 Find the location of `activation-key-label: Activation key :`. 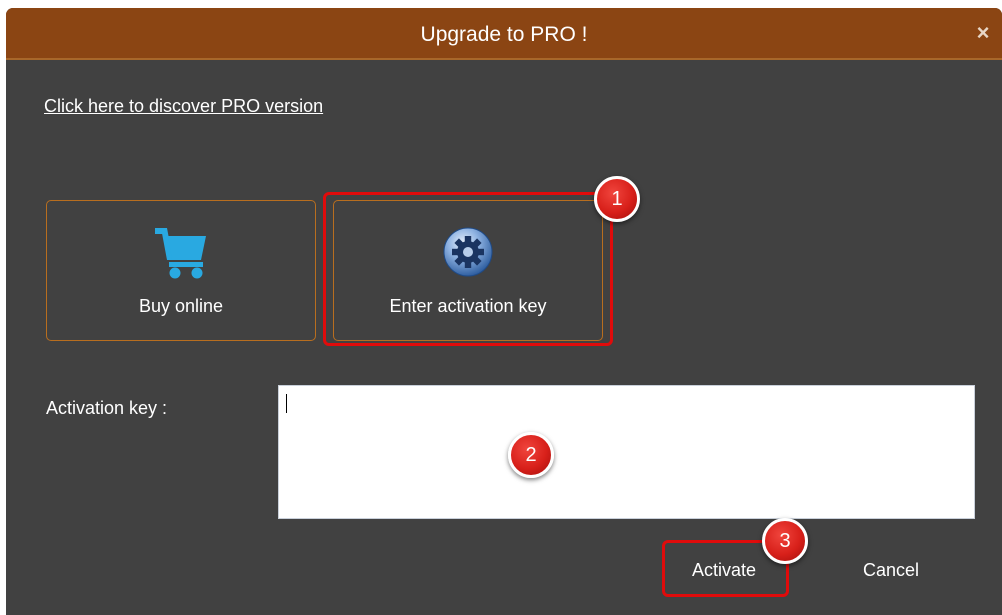

activation-key-label: Activation key : is located at coordinates (107, 408).